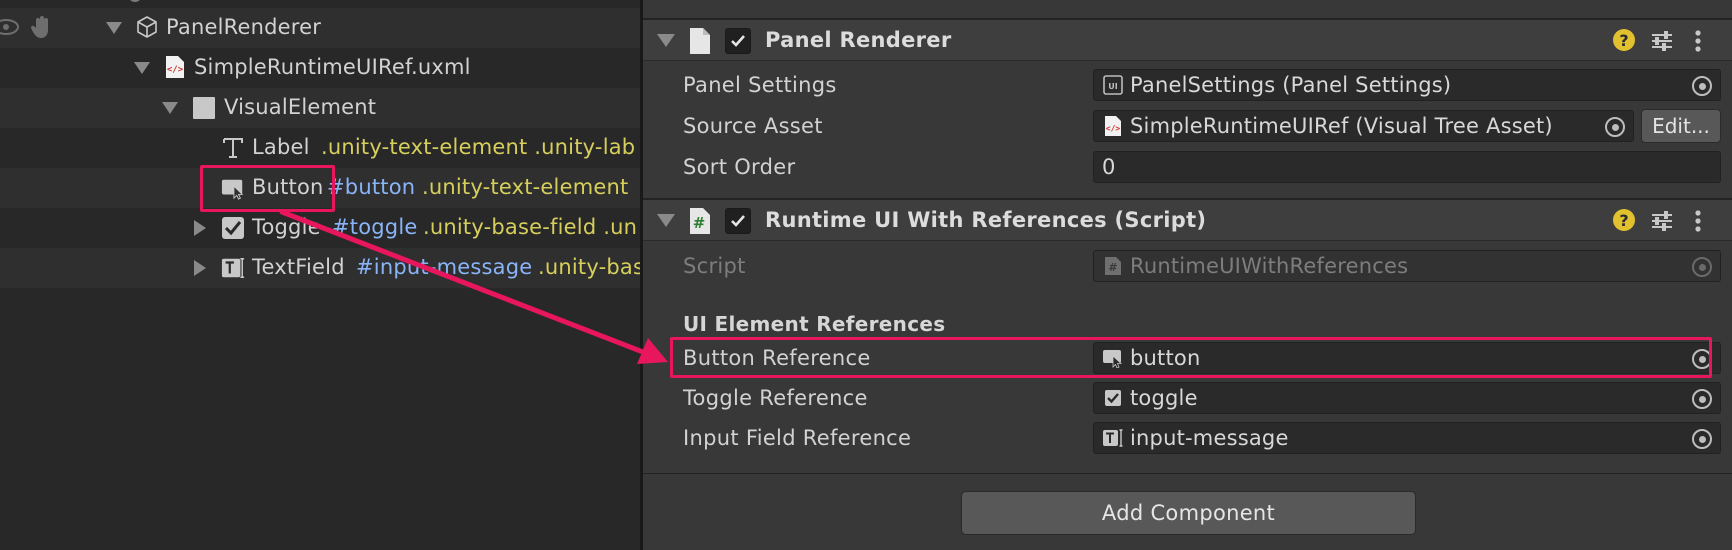 This screenshot has width=1732, height=550. Describe the element at coordinates (300, 107) in the screenshot. I see `hierarchy-label: VisualElement` at that location.